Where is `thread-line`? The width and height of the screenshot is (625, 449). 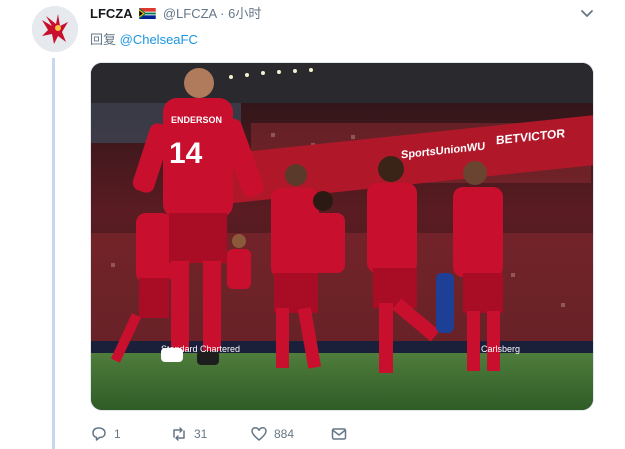
thread-line is located at coordinates (53, 253).